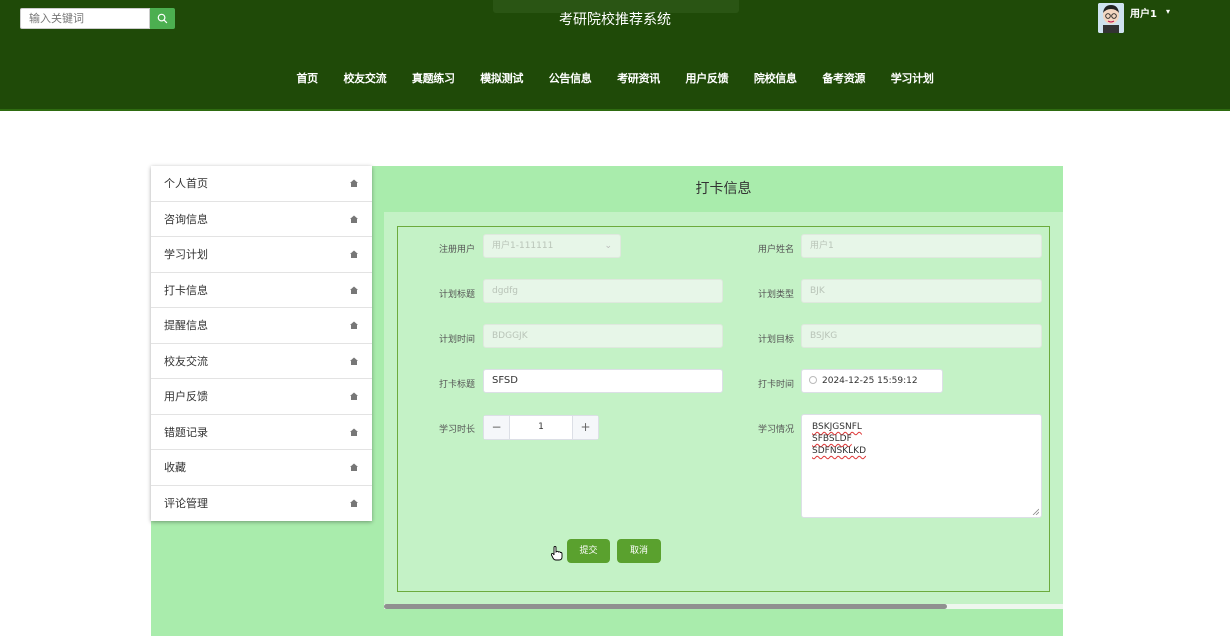 This screenshot has width=1230, height=640. Describe the element at coordinates (186, 184) in the screenshot. I see `sidebar-item-label: 个人首页` at that location.